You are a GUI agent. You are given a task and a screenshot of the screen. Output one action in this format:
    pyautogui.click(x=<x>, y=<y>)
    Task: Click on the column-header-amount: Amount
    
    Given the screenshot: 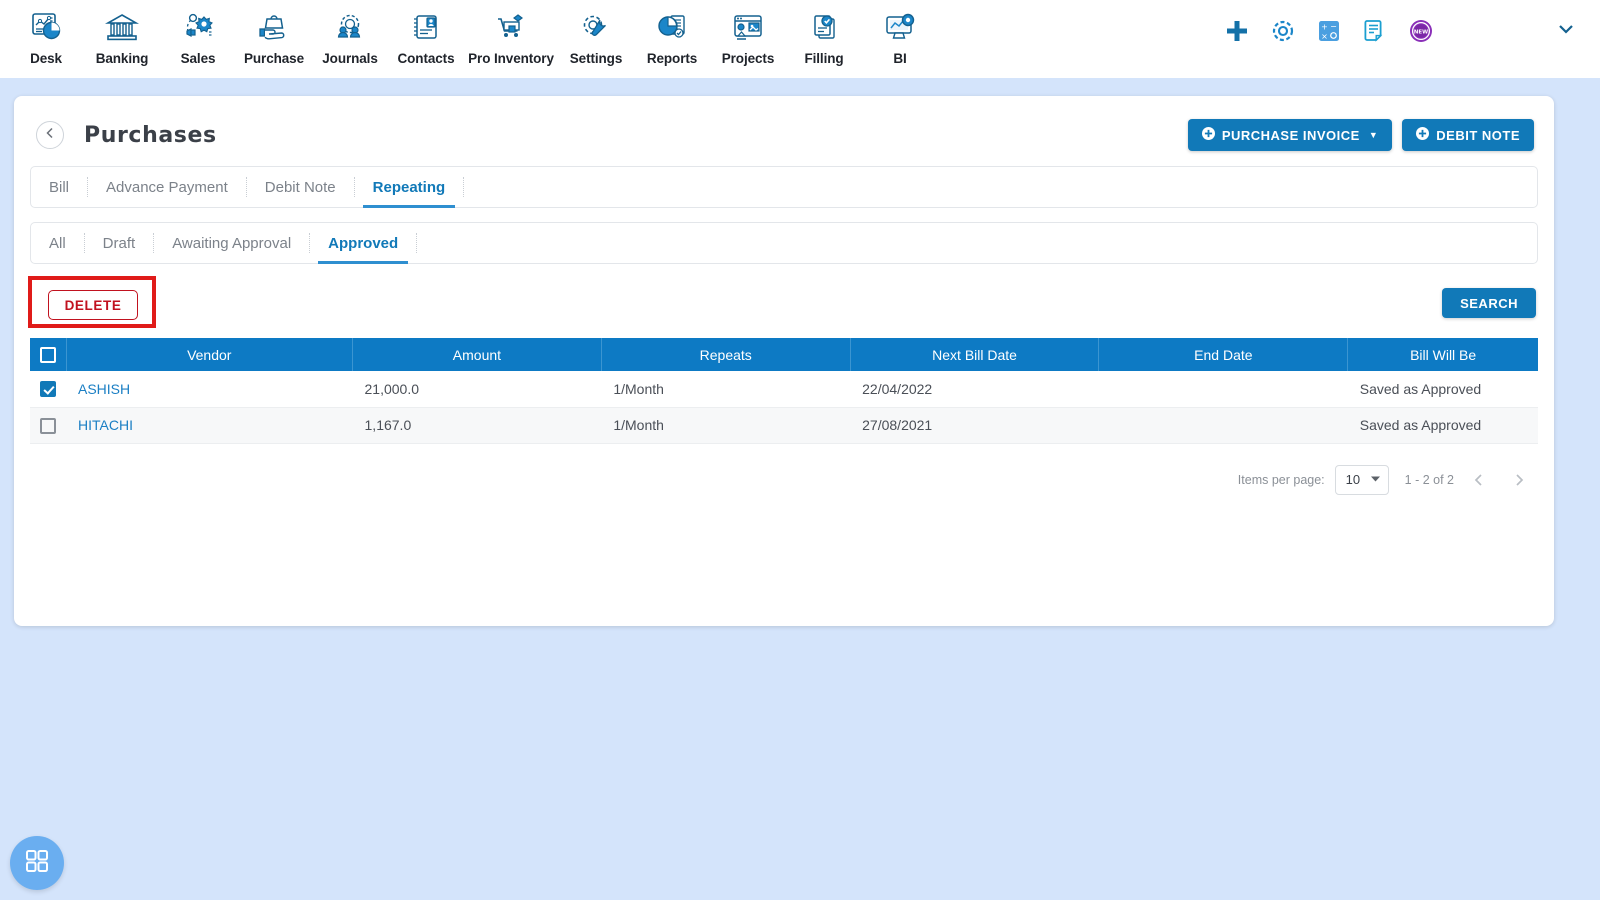 What is the action you would take?
    pyautogui.click(x=477, y=354)
    